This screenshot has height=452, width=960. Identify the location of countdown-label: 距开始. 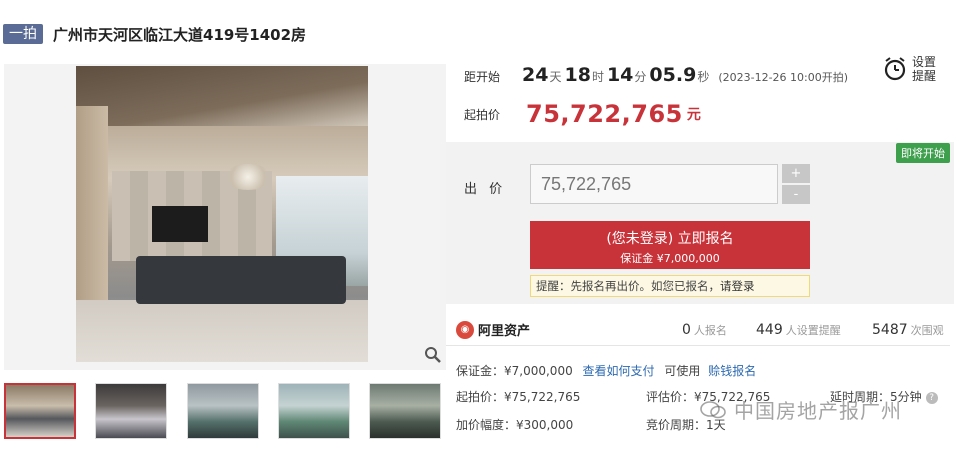
(482, 77).